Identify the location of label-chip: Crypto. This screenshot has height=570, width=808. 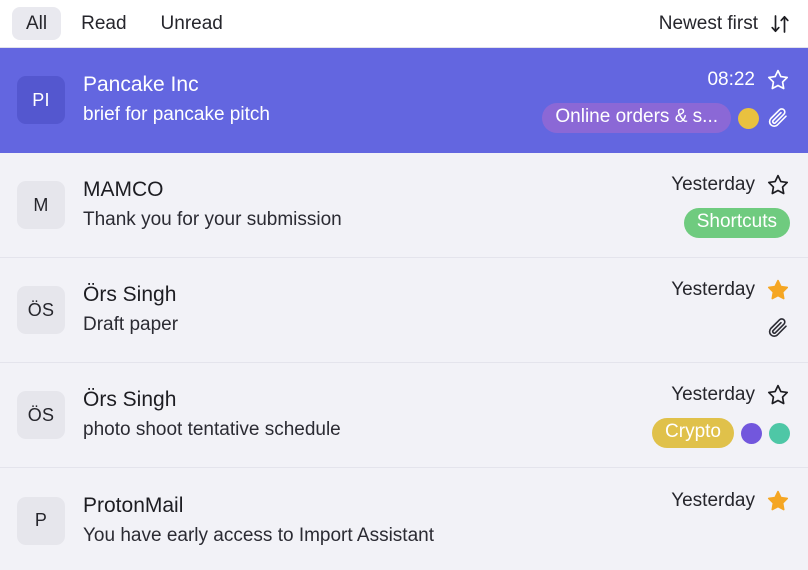
(693, 433).